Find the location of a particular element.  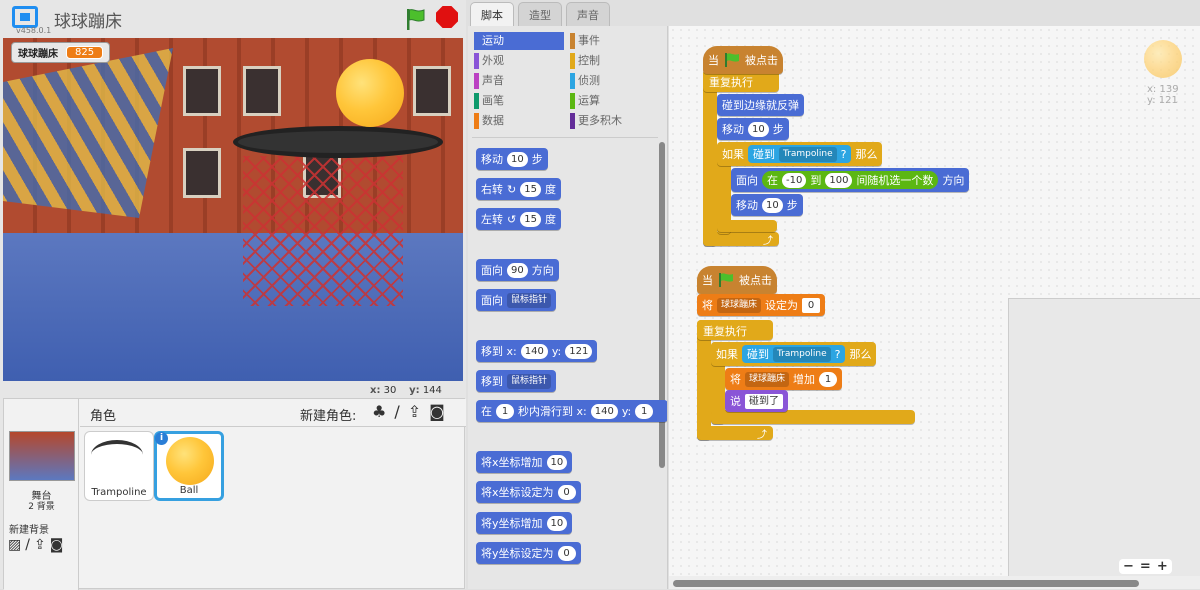

category-operators: 运算 is located at coordinates (615, 101).